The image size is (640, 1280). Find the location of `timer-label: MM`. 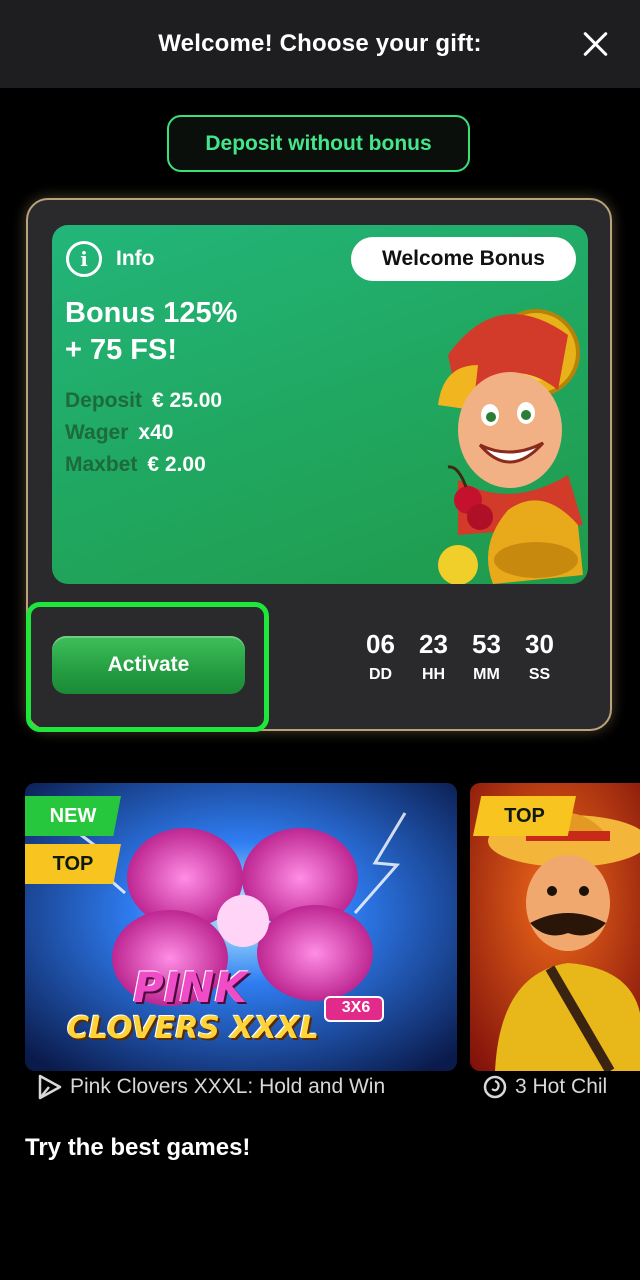

timer-label: MM is located at coordinates (486, 674).